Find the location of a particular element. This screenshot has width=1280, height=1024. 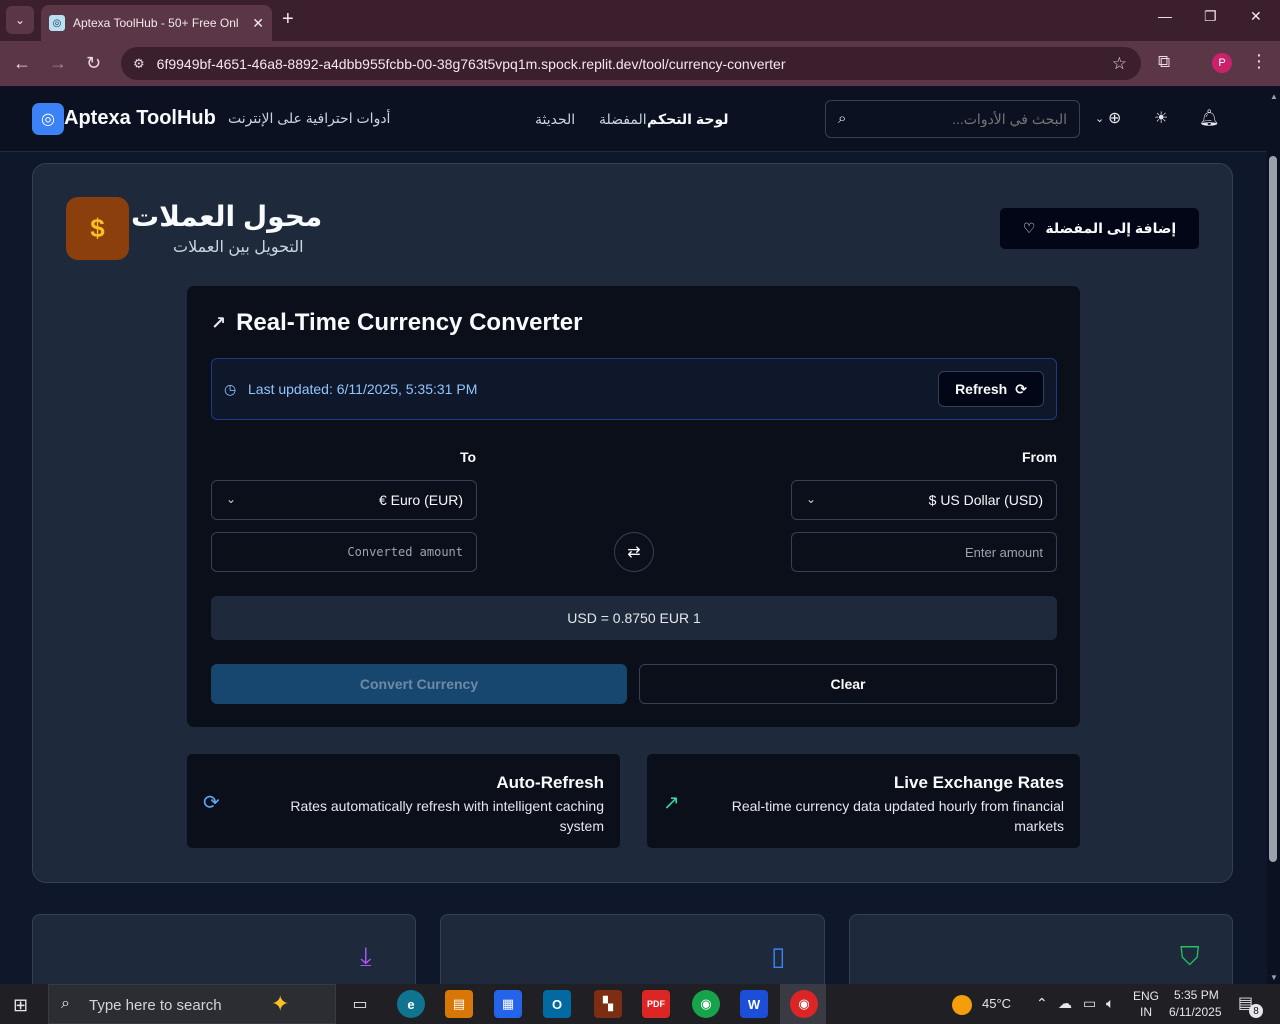

network-icon: ▭ is located at coordinates (1089, 1003).